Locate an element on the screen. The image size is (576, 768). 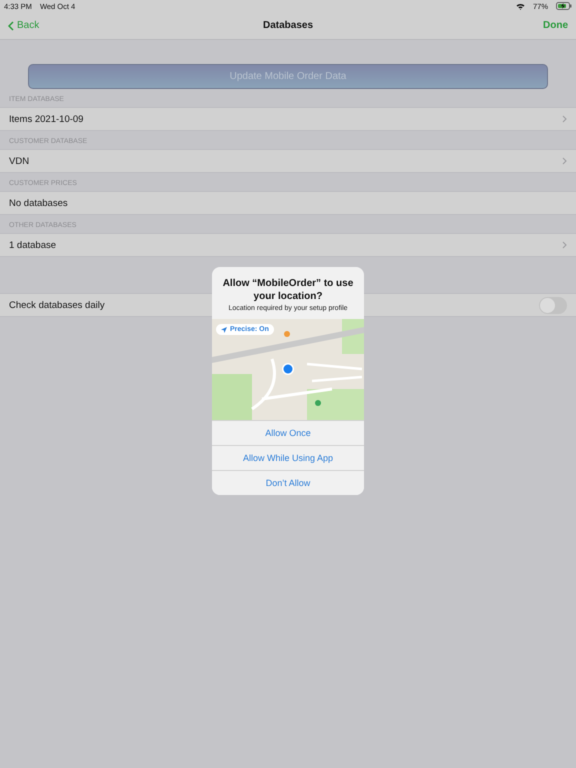
list-row: Items 2021-10-09 is located at coordinates (288, 119).